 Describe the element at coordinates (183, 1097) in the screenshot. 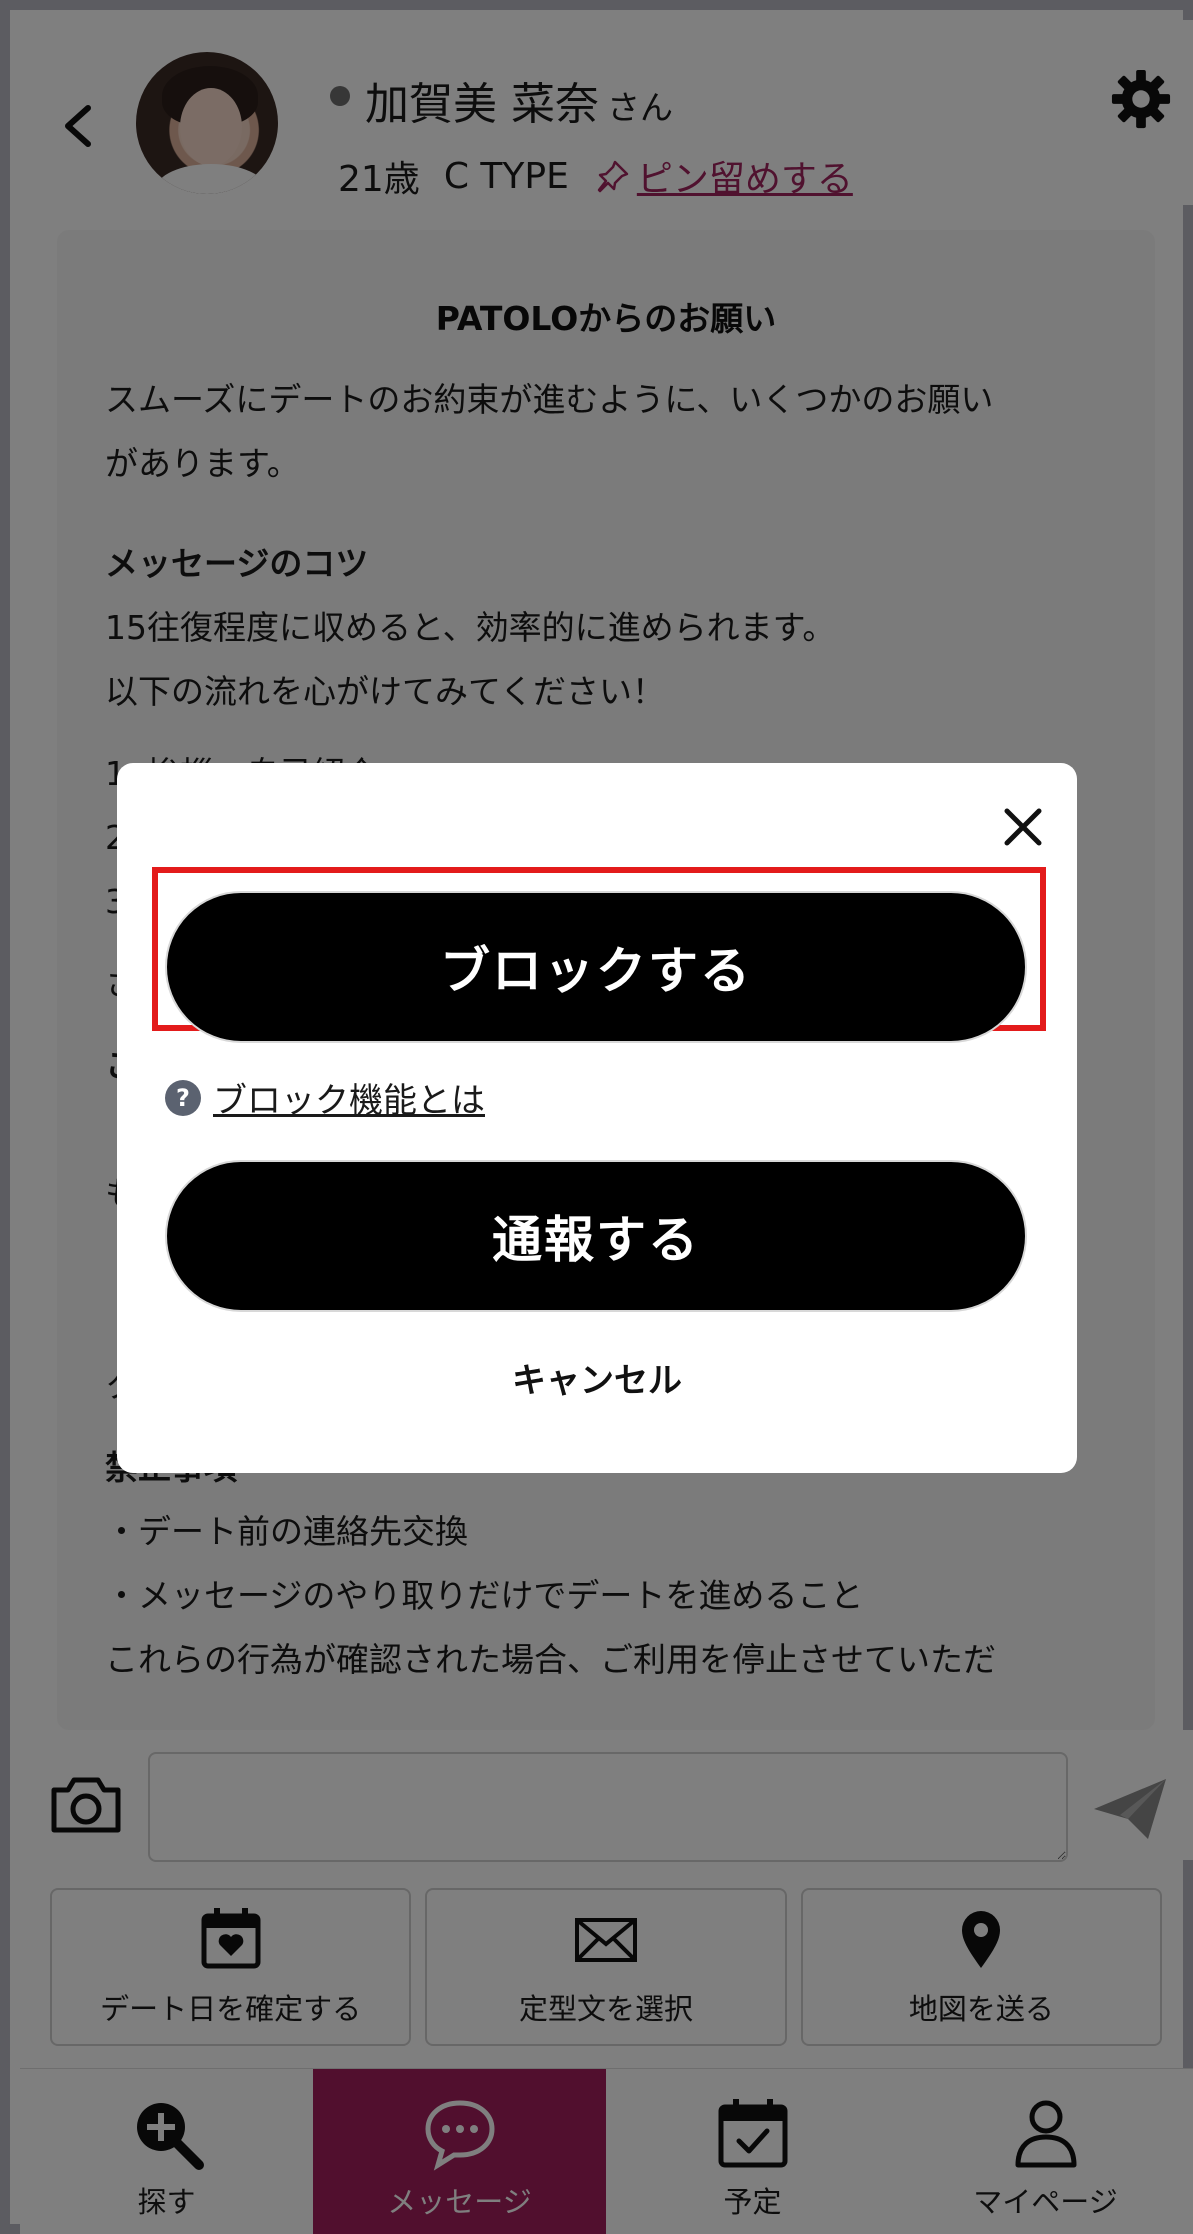

I see `help-icon: ?` at that location.